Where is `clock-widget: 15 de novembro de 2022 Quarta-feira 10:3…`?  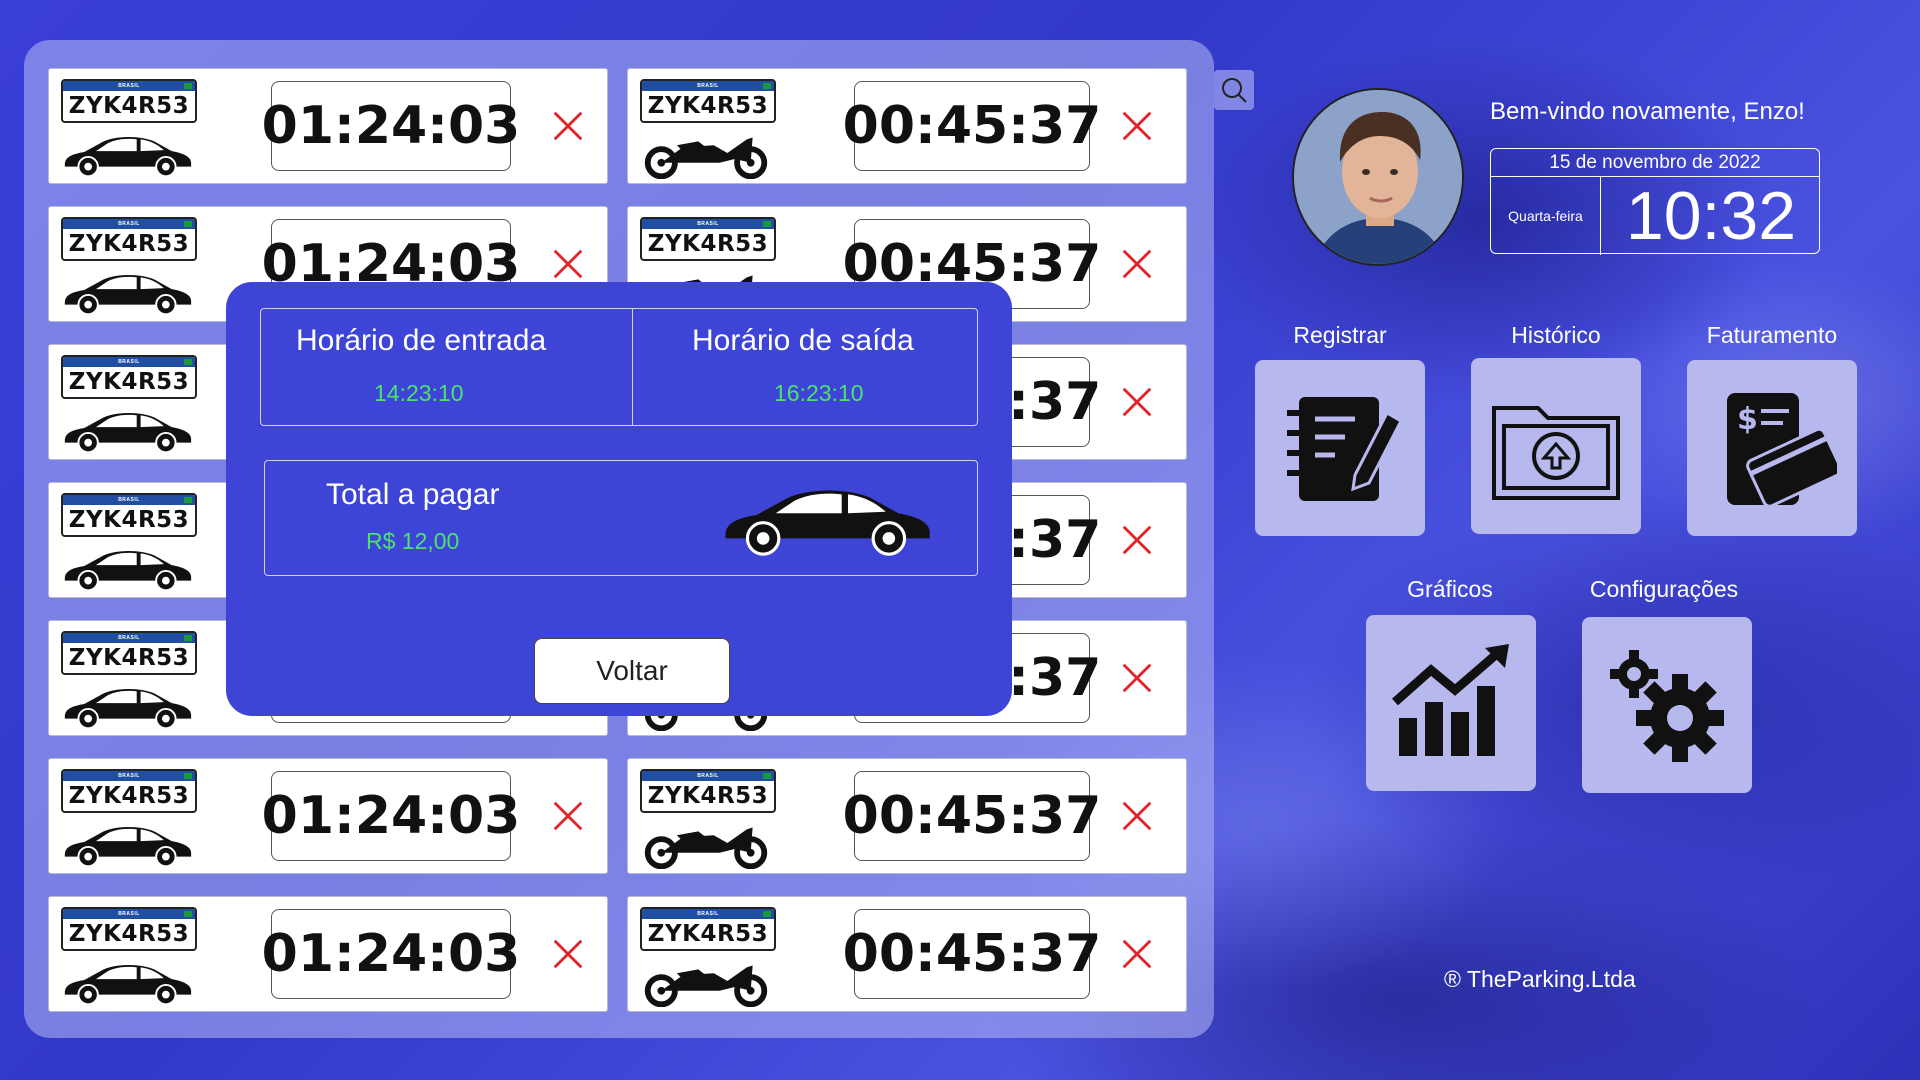
clock-widget: 15 de novembro de 2022 Quarta-feira 10:3… is located at coordinates (1655, 201).